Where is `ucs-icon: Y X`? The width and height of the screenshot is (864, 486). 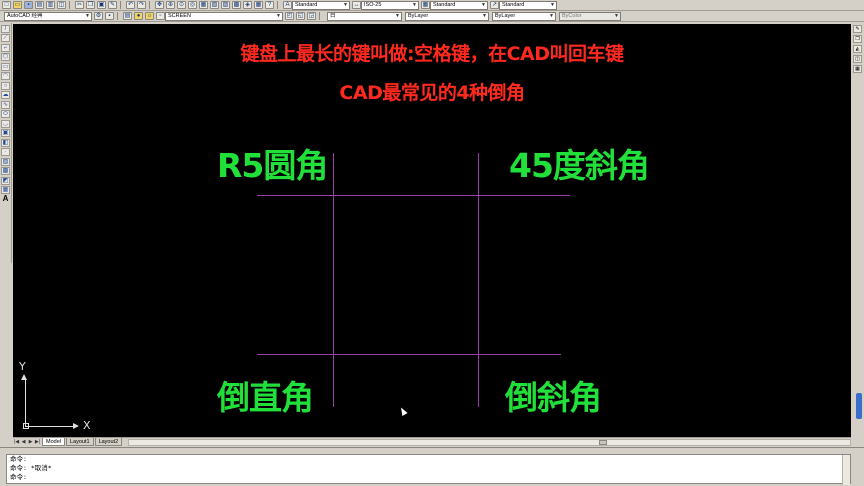
ucs-icon: Y X is located at coordinates (55, 396).